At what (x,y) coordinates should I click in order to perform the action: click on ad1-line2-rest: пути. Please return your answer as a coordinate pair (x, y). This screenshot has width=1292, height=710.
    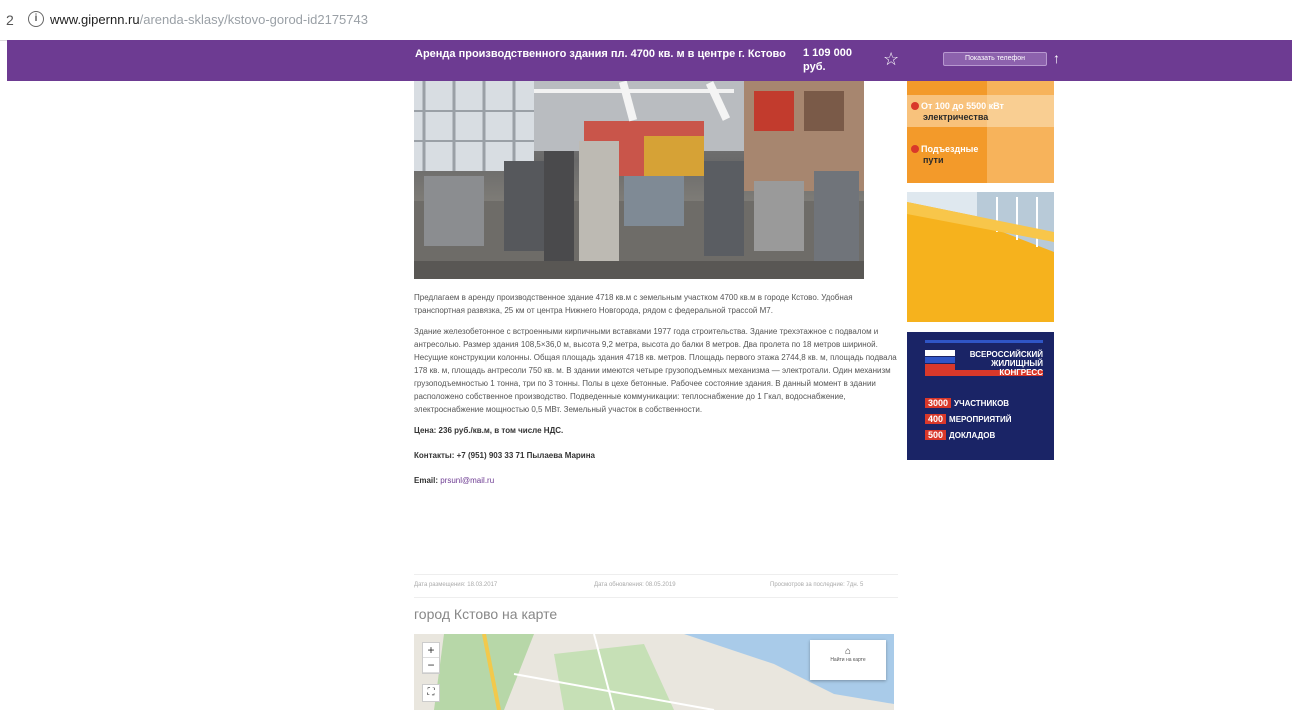
    Looking at the image, I should click on (933, 160).